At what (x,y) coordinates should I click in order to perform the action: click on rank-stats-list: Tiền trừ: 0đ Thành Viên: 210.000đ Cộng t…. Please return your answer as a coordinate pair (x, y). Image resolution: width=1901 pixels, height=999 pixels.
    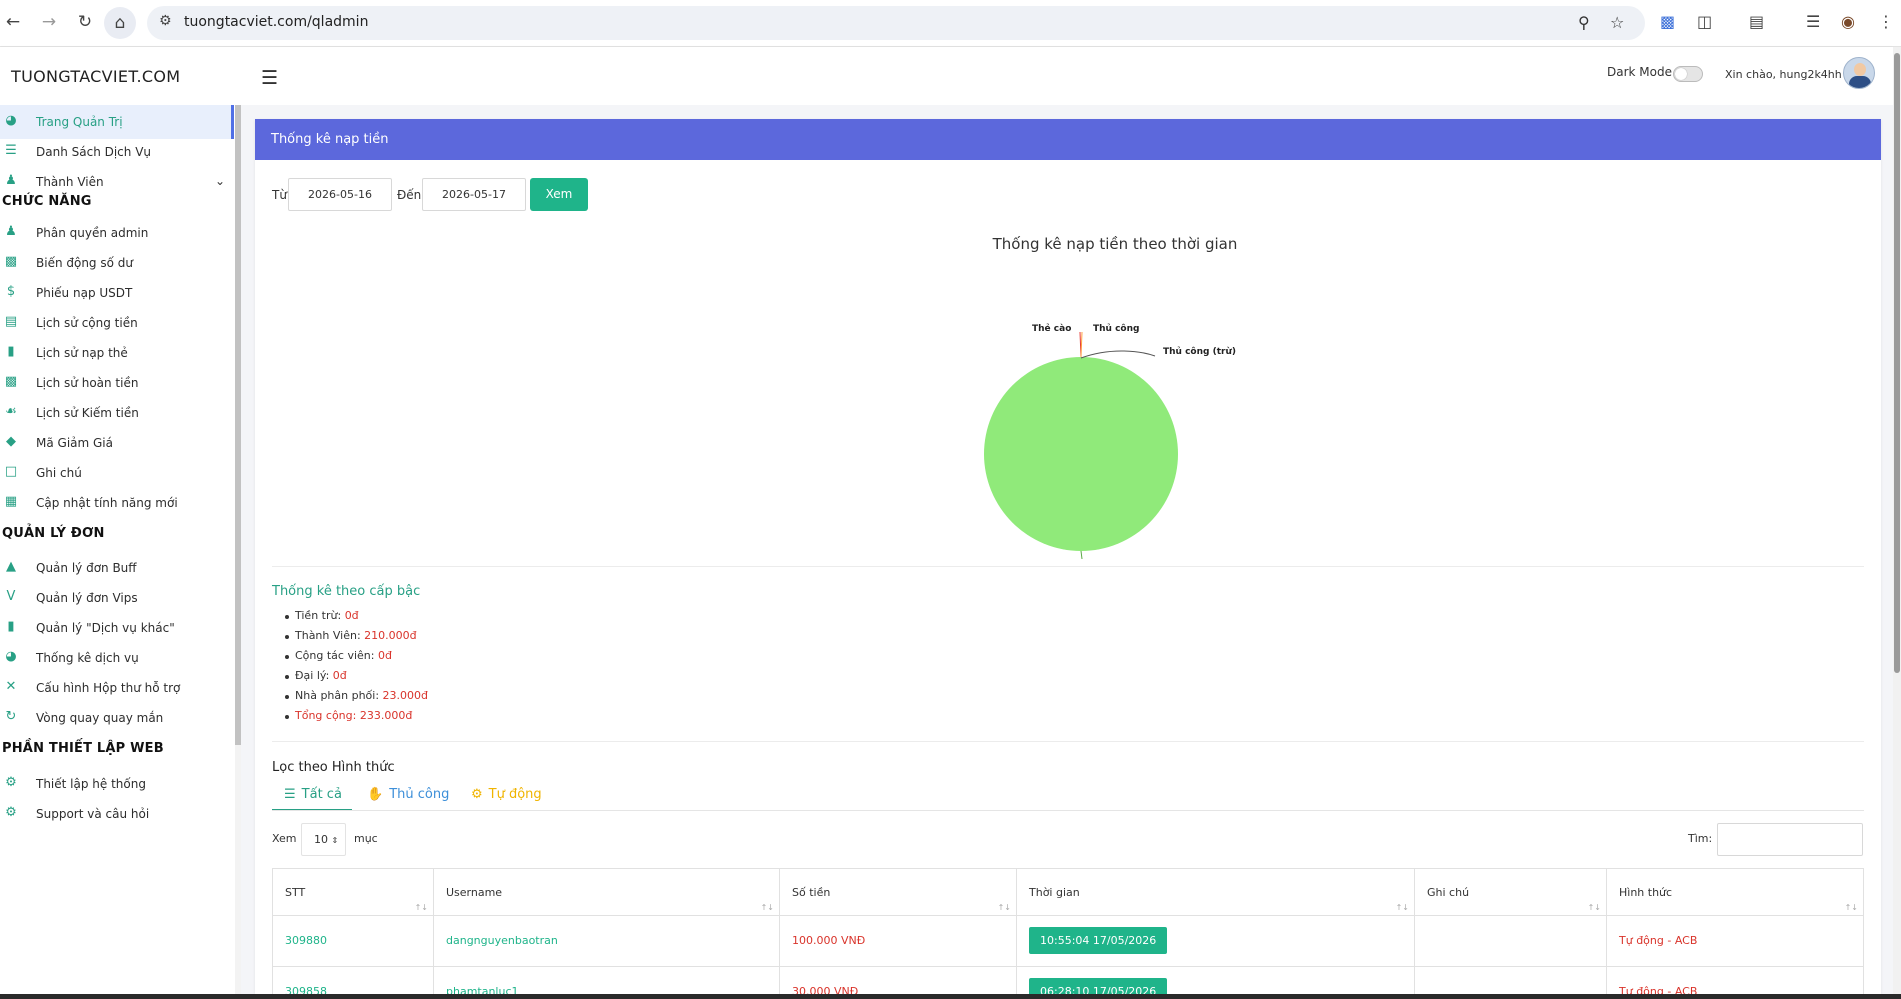
    Looking at the image, I should click on (356, 669).